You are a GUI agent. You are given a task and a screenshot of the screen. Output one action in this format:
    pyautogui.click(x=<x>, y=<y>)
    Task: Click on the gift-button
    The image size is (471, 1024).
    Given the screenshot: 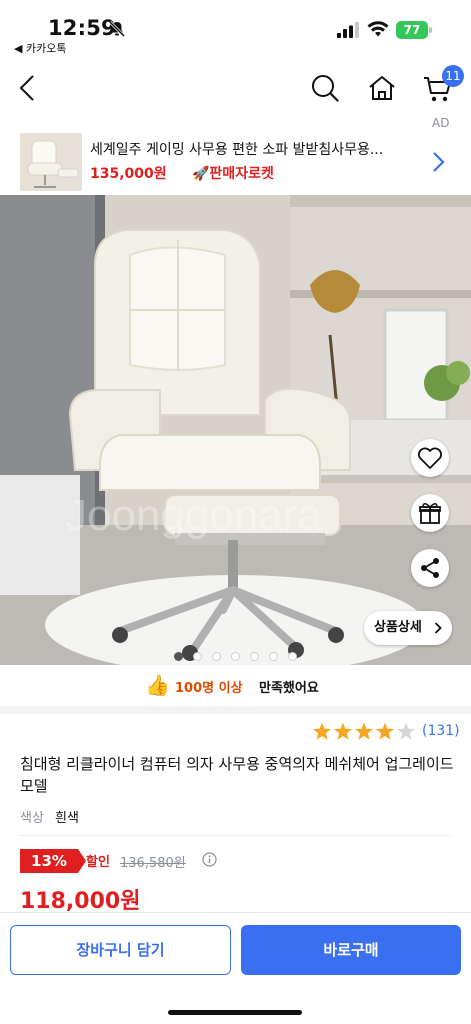 What is the action you would take?
    pyautogui.click(x=430, y=513)
    